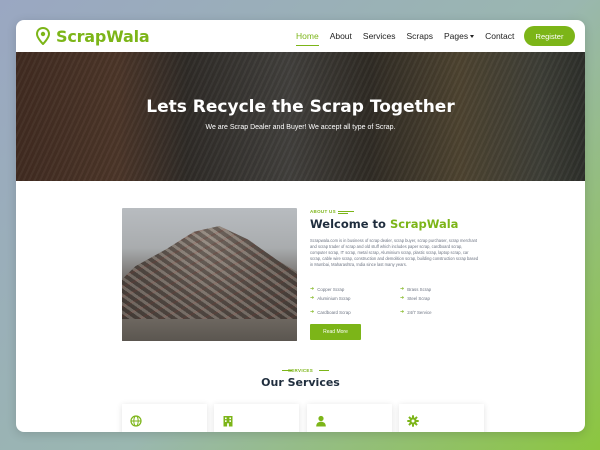 The height and width of the screenshot is (450, 600). Describe the element at coordinates (331, 289) in the screenshot. I see `feature-label: Copper Scrap` at that location.